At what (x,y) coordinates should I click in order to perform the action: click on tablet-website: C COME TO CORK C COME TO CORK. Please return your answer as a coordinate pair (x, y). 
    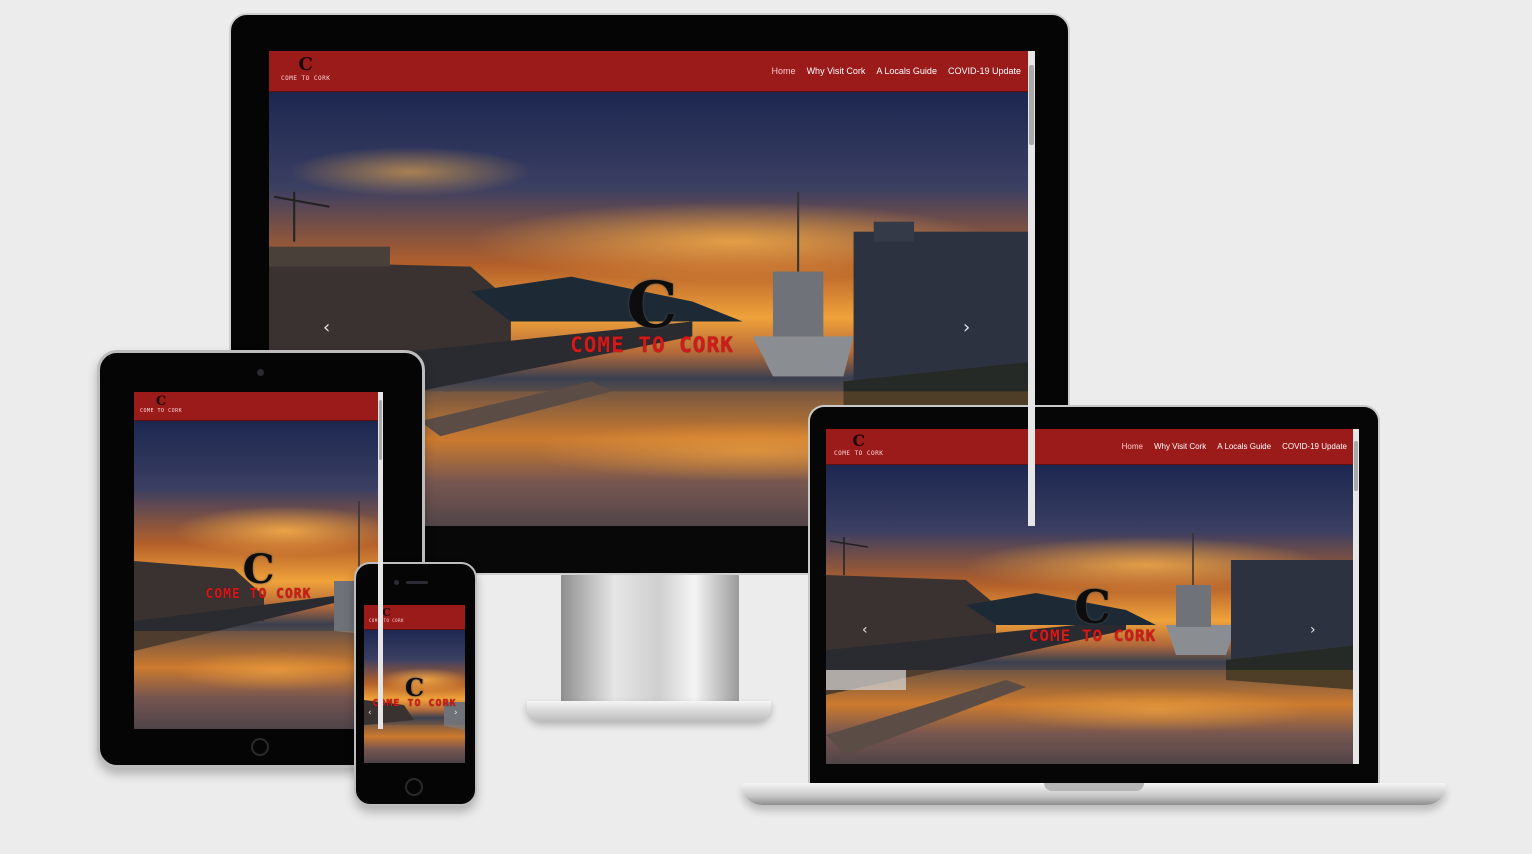
    Looking at the image, I should click on (258, 560).